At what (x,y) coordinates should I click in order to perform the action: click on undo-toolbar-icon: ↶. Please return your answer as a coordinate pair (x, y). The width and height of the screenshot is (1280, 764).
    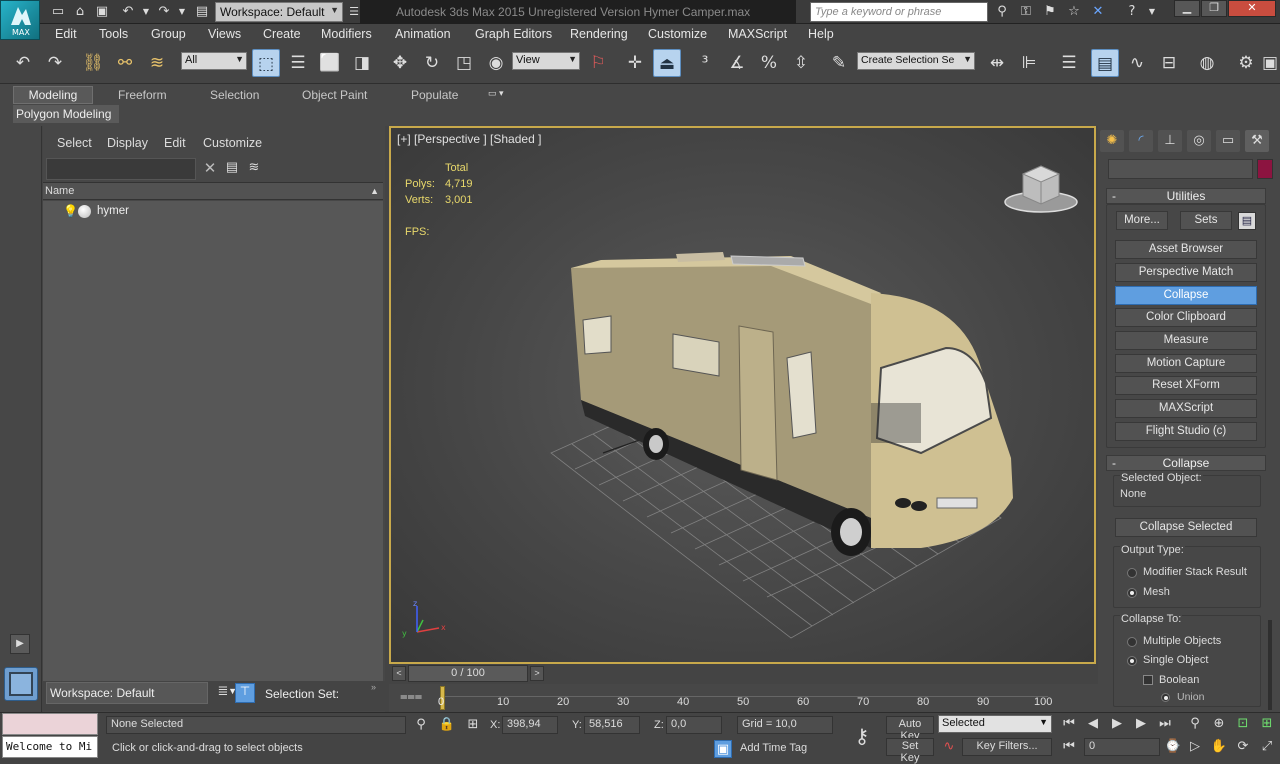
    Looking at the image, I should click on (23, 63).